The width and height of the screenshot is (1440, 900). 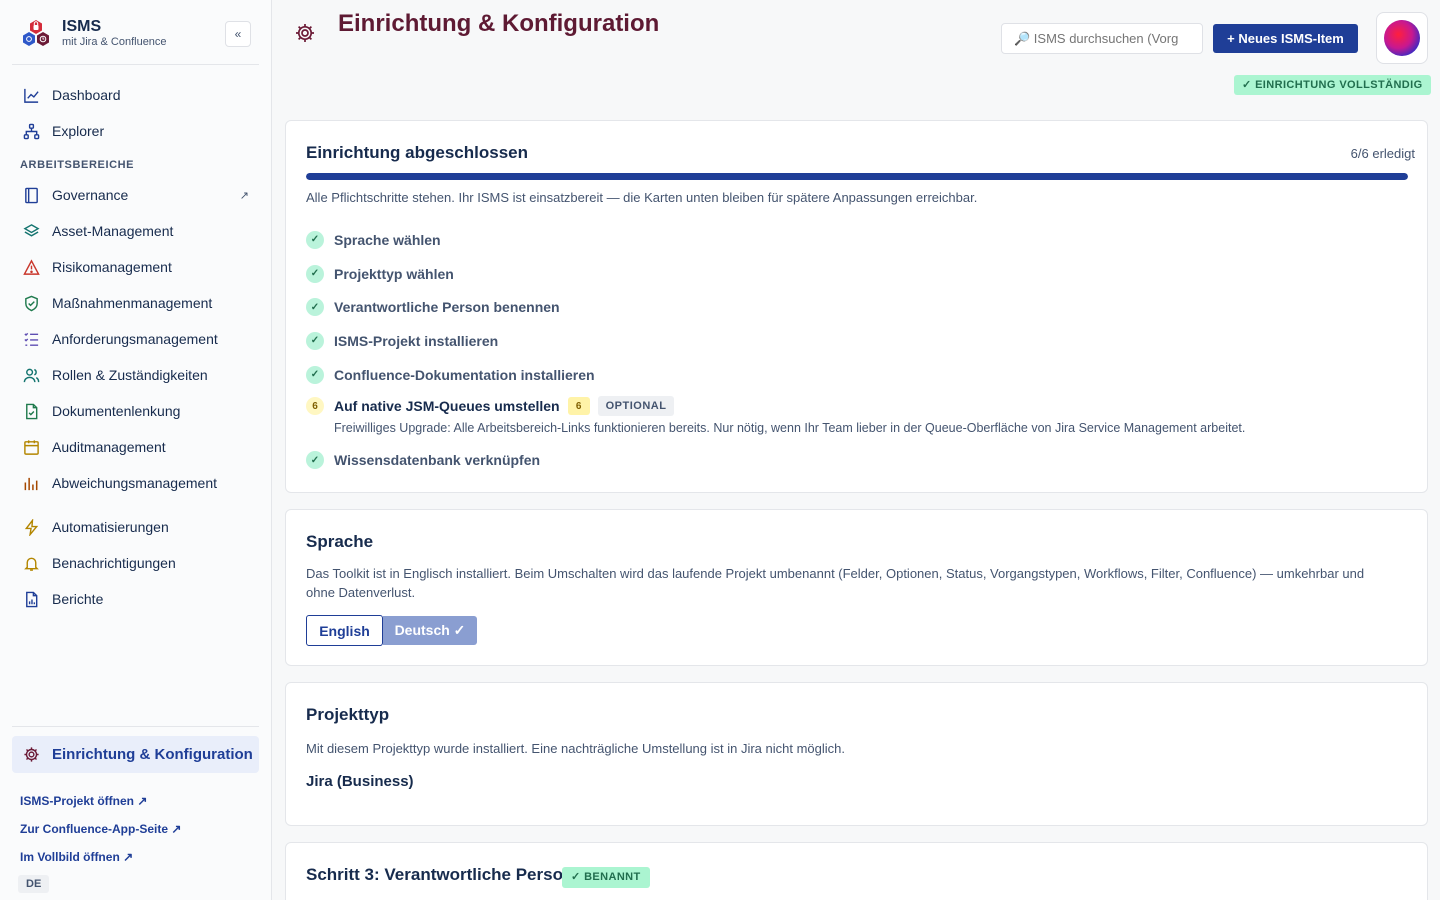 What do you see at coordinates (344, 630) in the screenshot?
I see `language-english-button: English` at bounding box center [344, 630].